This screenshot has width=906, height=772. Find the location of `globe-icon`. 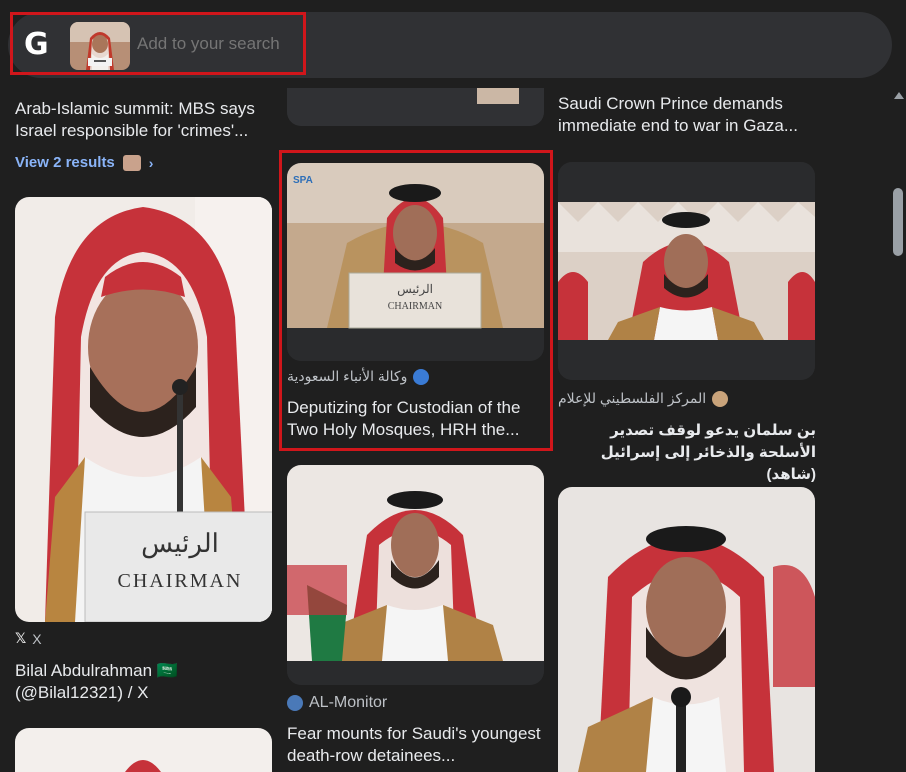

globe-icon is located at coordinates (295, 703).